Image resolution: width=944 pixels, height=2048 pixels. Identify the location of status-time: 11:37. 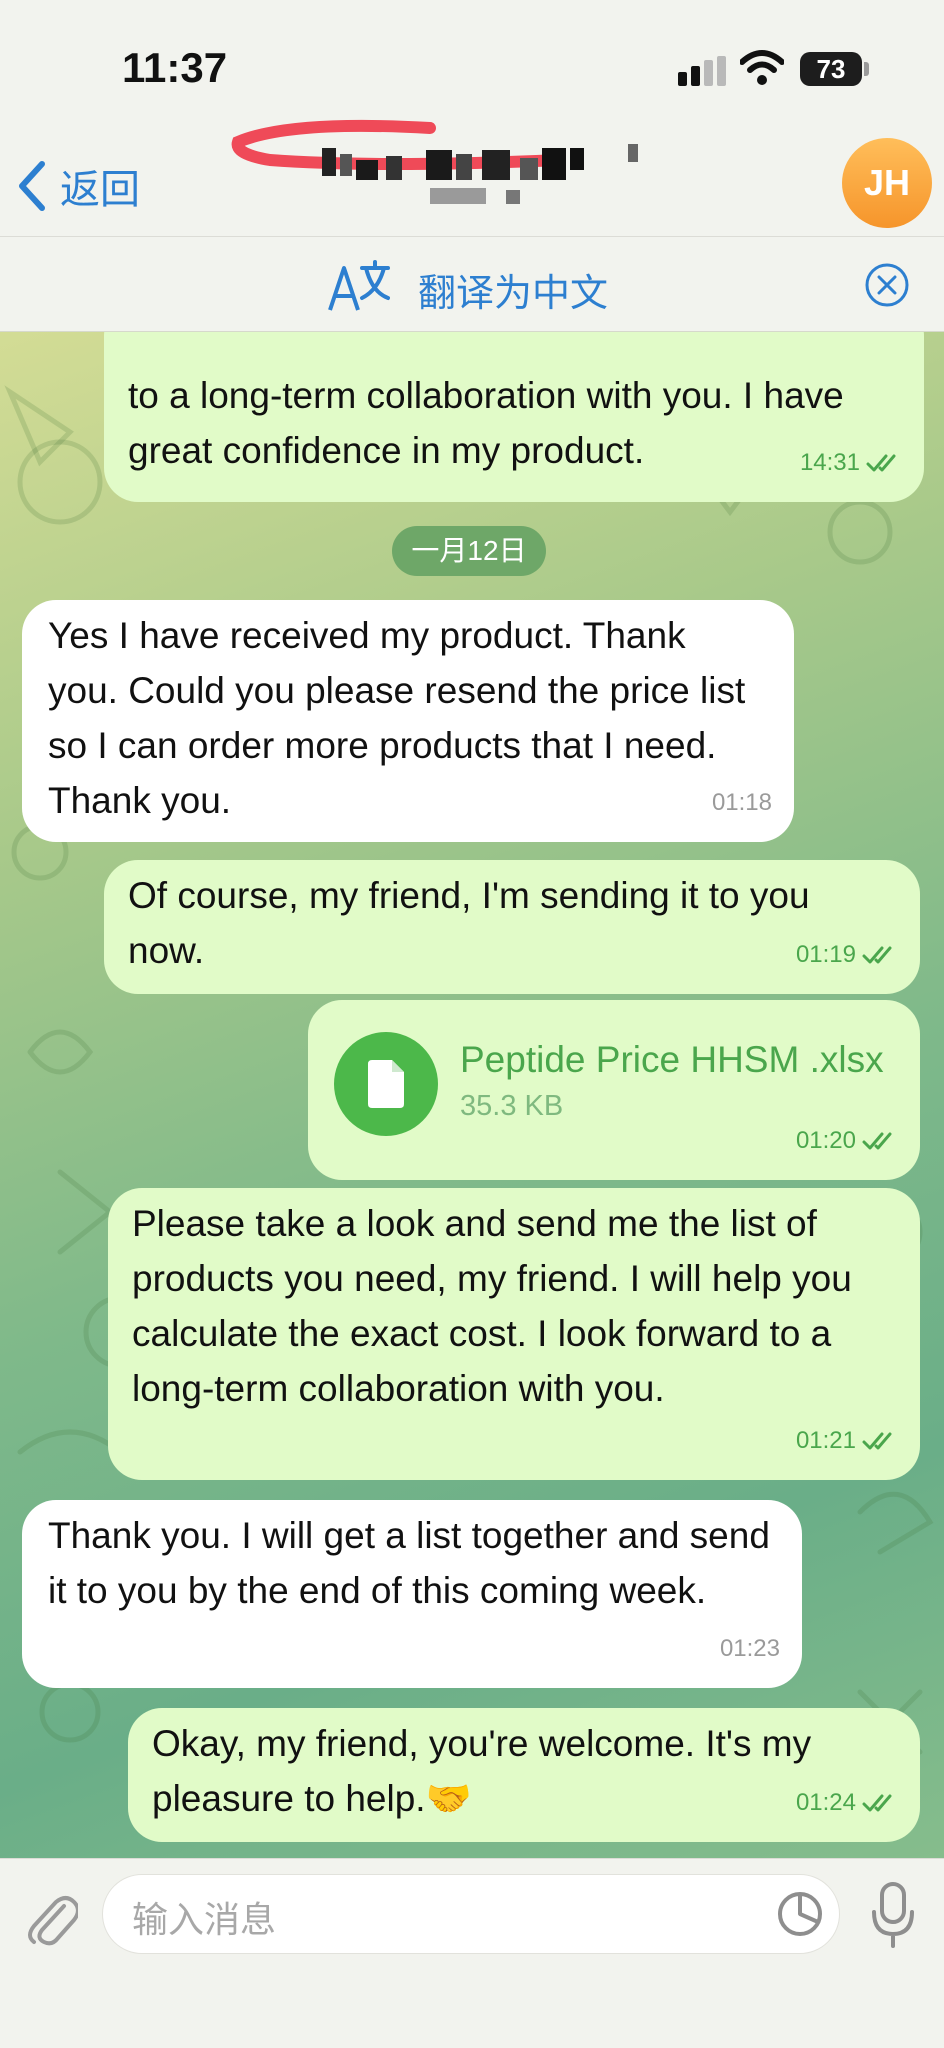
(175, 67).